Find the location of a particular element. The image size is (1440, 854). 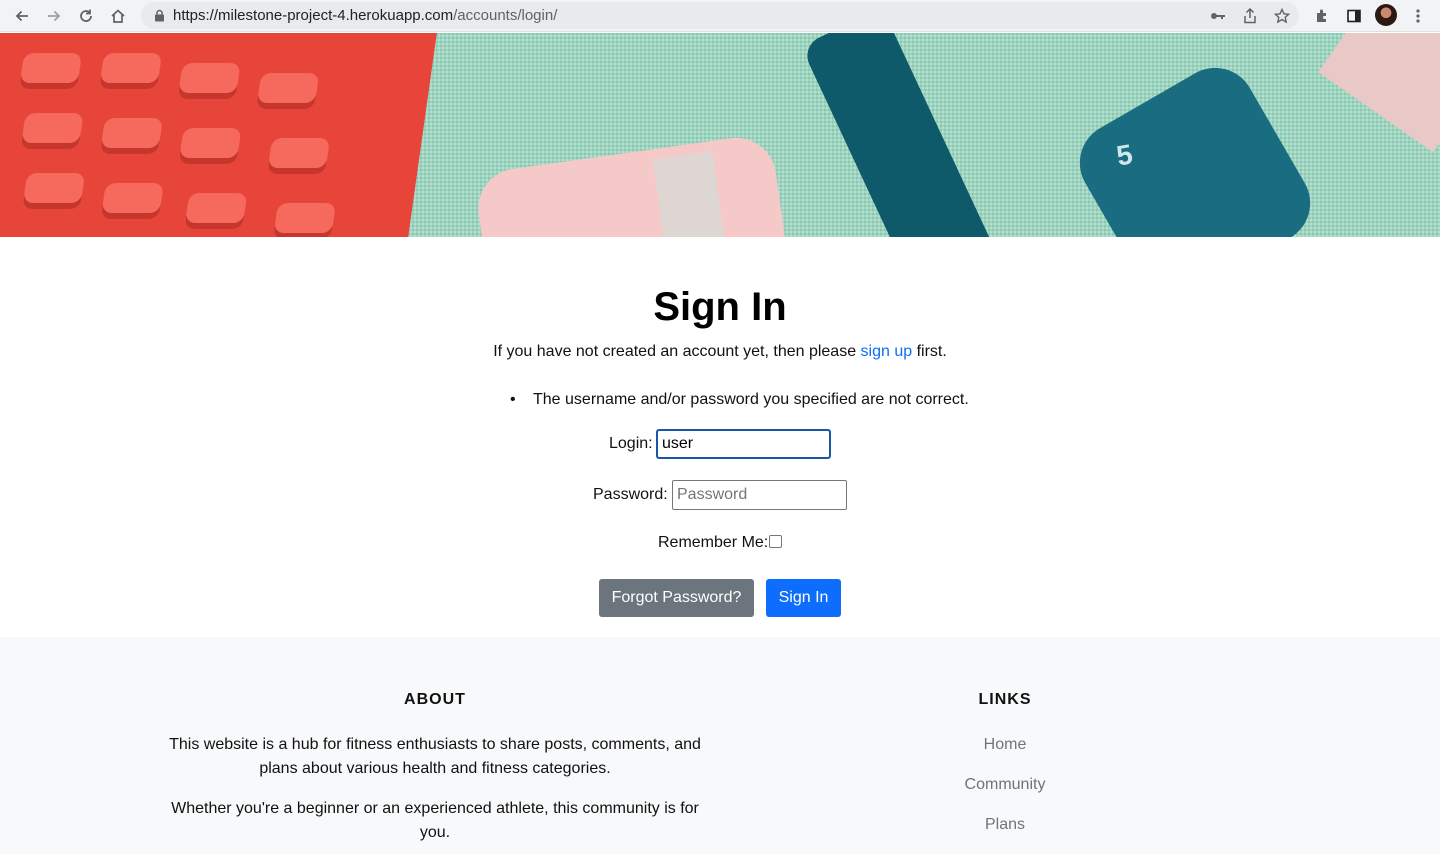

lock-icon is located at coordinates (159, 18).